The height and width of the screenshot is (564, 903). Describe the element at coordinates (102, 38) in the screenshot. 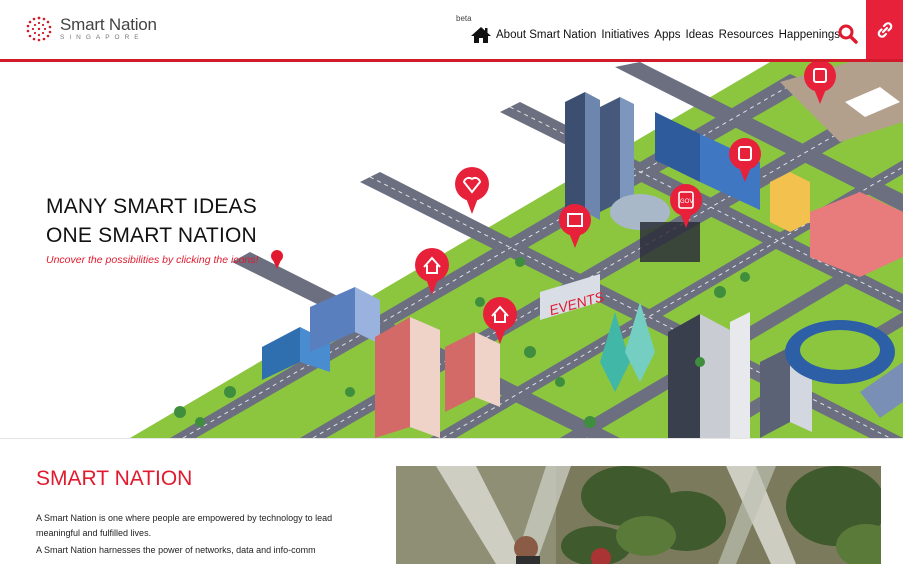

I see `logo-subtitle: SINGAPORE` at that location.